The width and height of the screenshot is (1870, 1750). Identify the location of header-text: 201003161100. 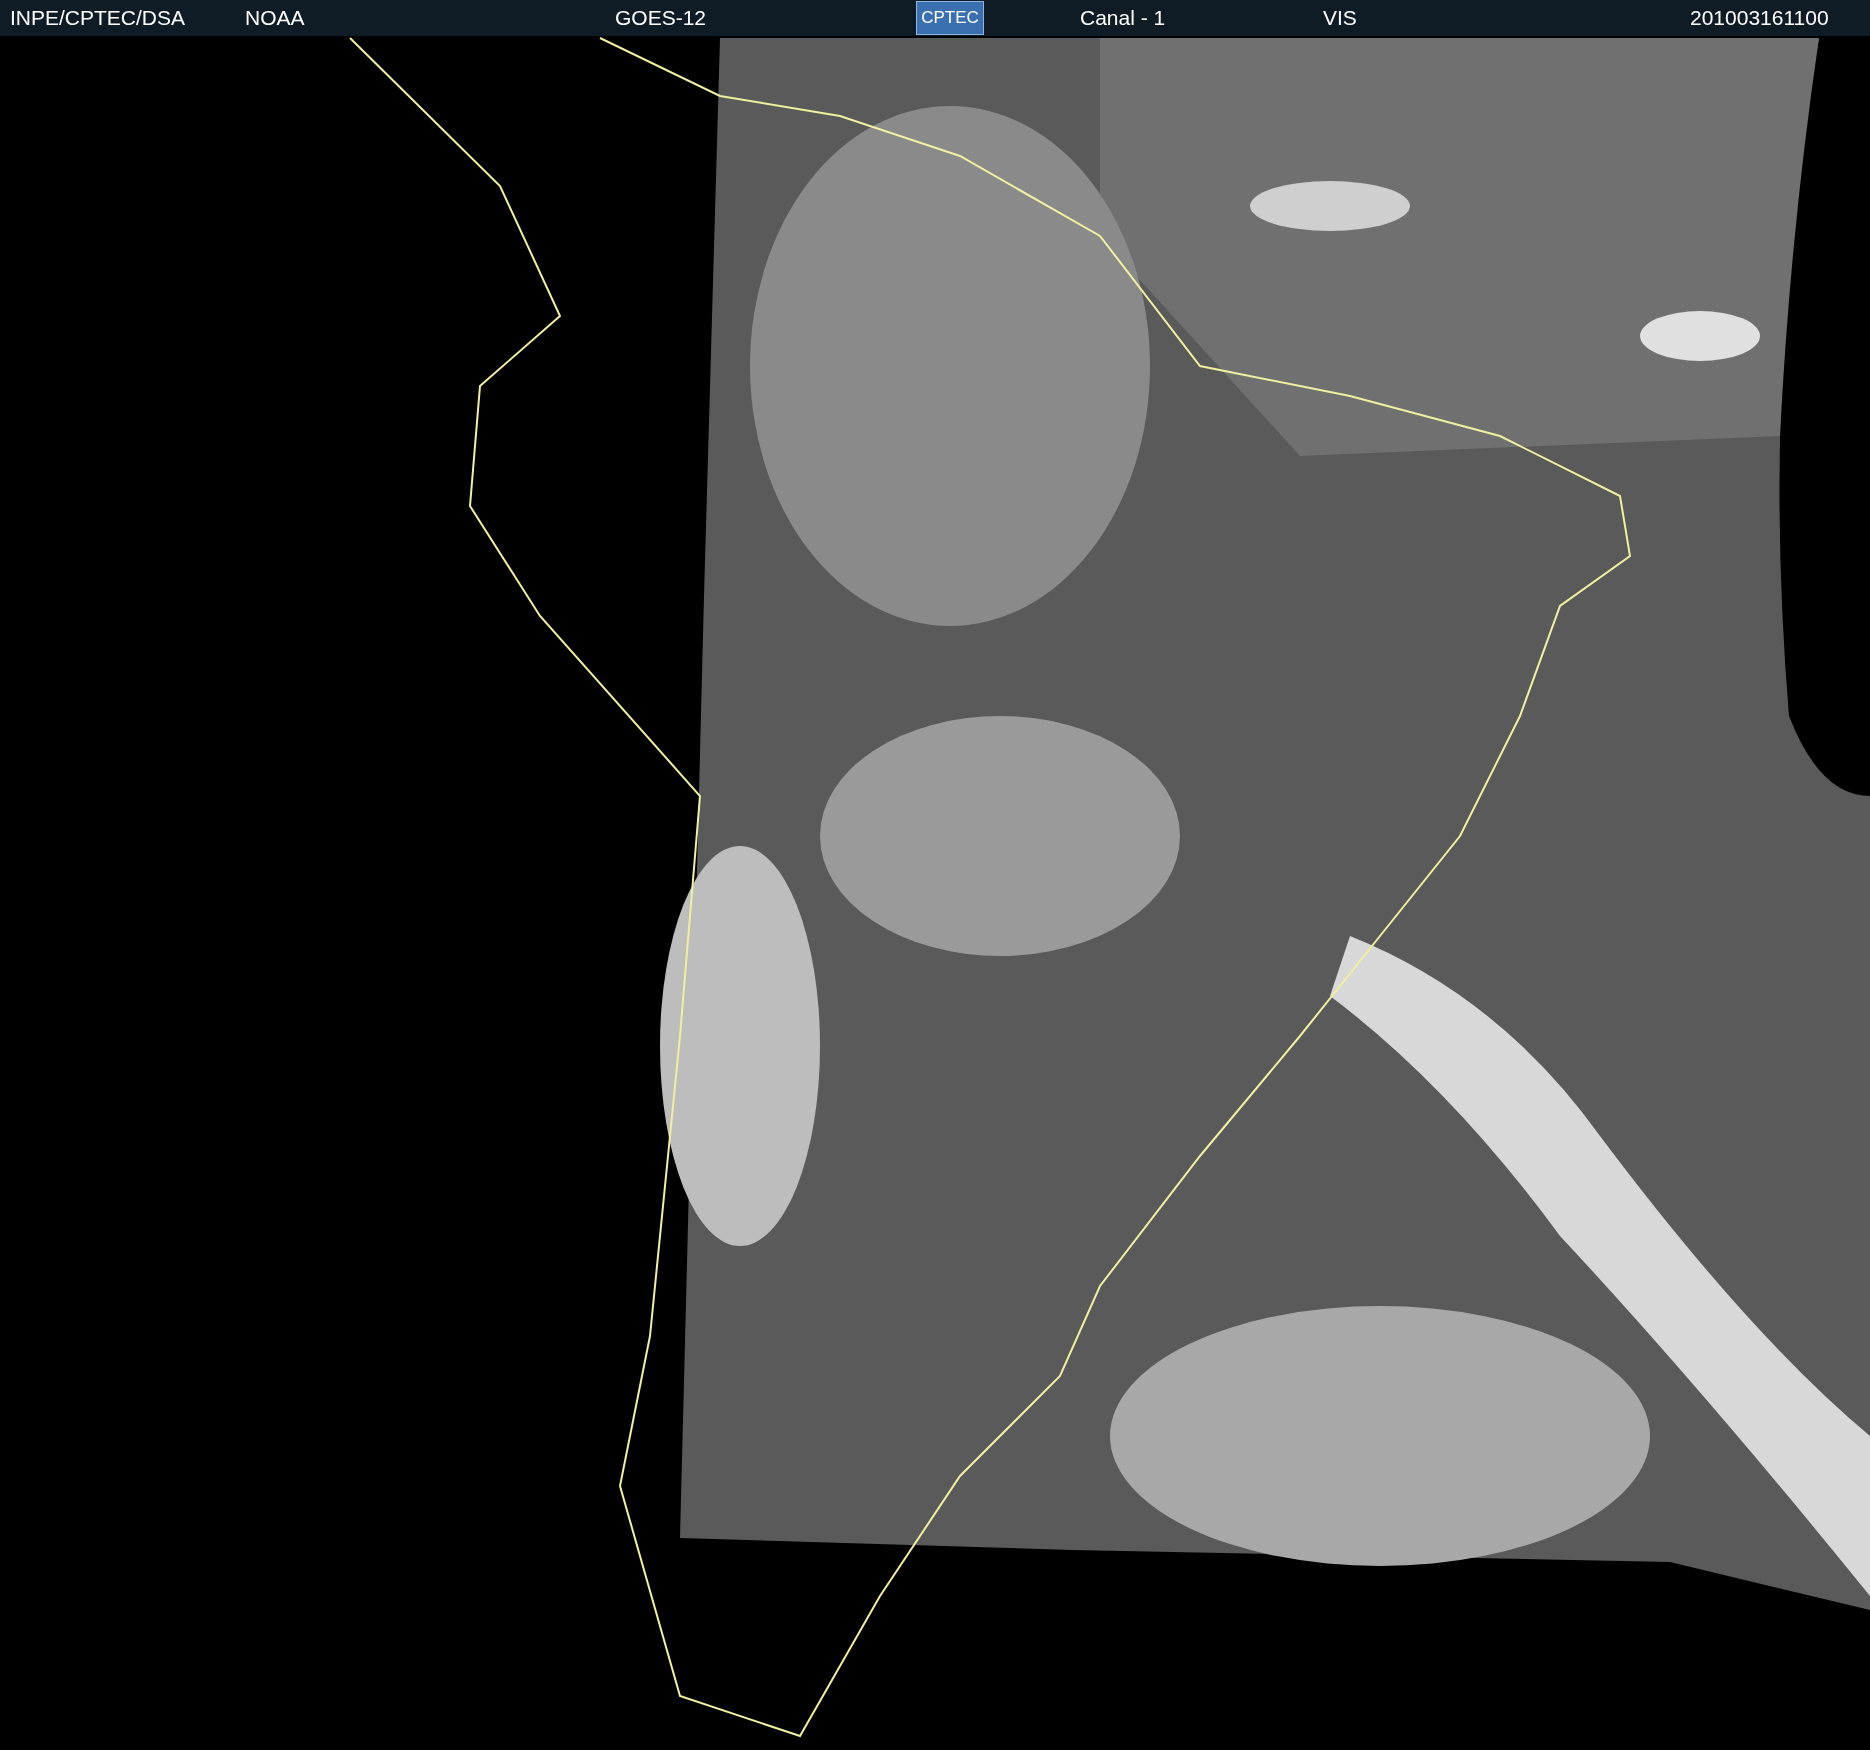
(1759, 18).